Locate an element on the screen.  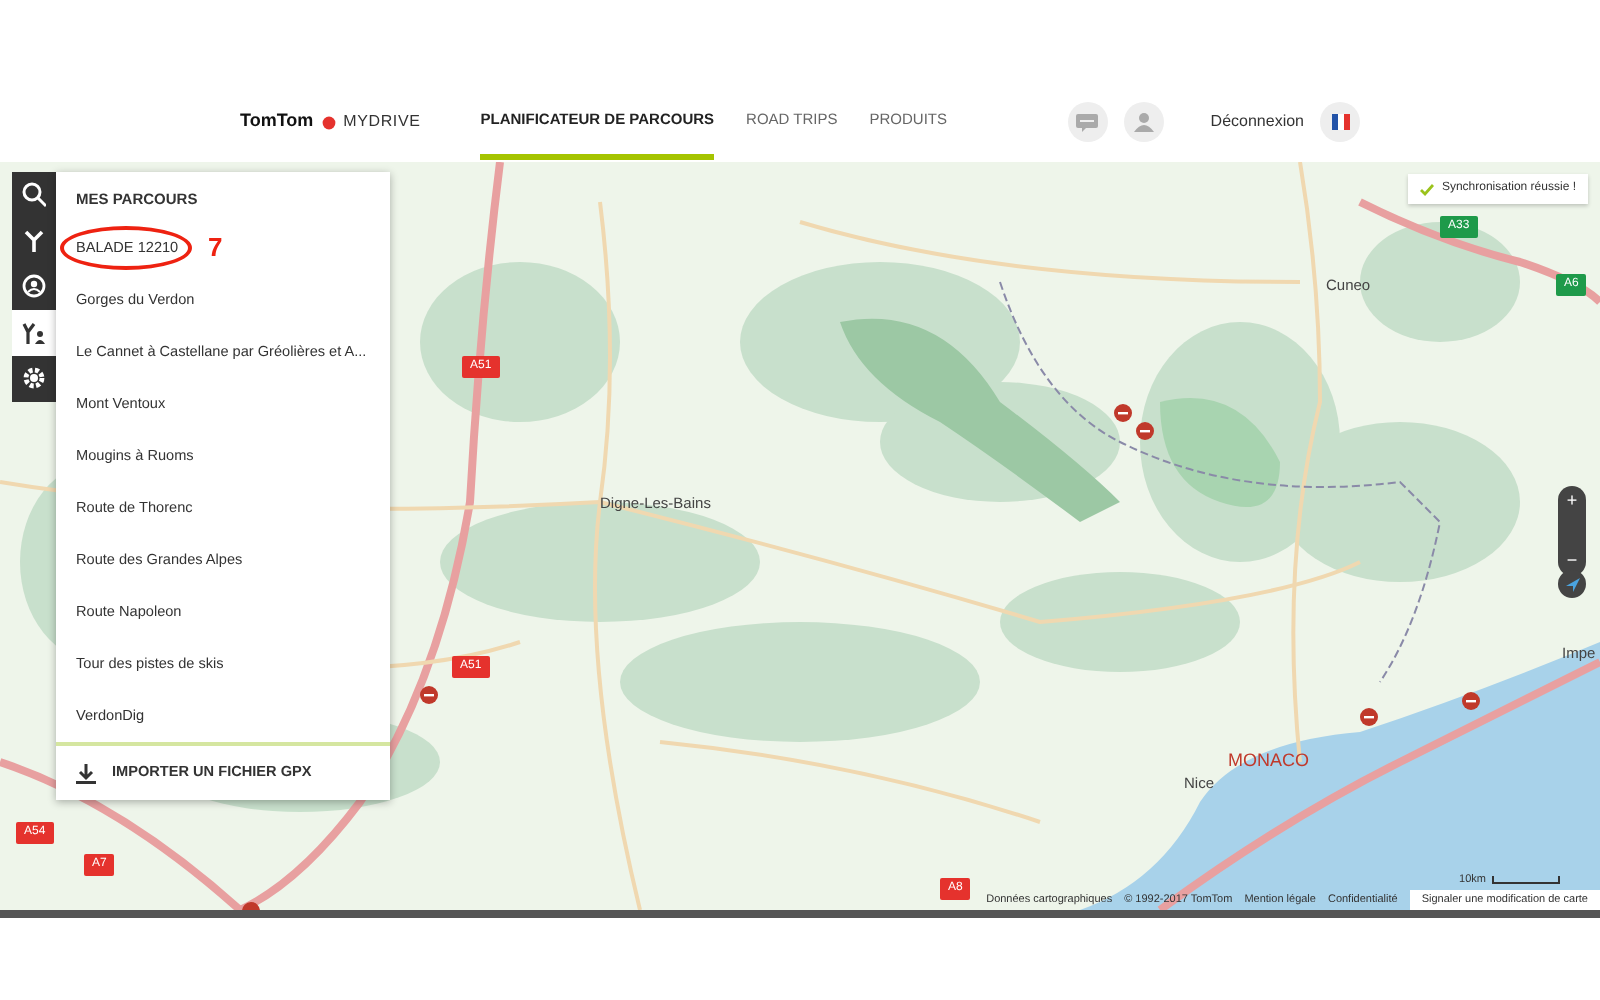
zoom-out-button: − is located at coordinates (1572, 561).